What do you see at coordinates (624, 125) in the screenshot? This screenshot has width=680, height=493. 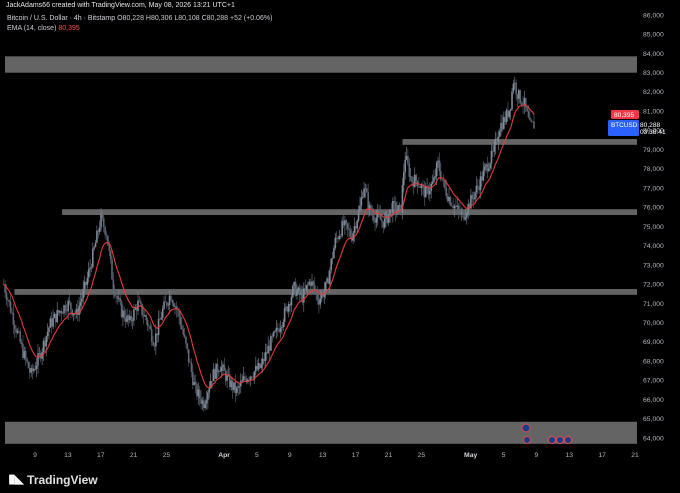 I see `symbol-tag: BTCUSD` at bounding box center [624, 125].